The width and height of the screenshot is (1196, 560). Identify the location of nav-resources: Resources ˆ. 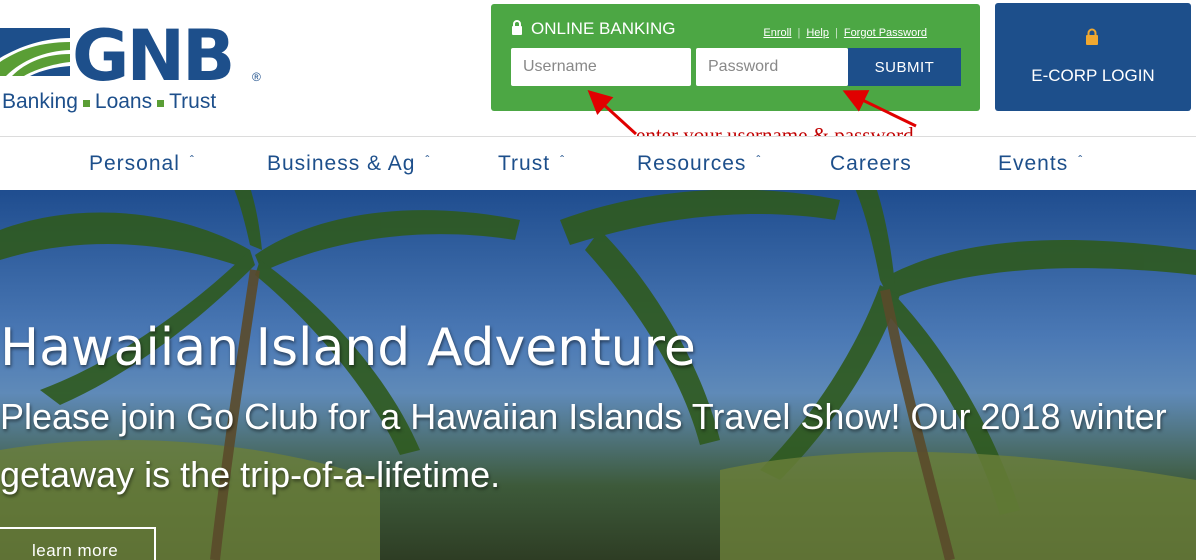
(699, 164).